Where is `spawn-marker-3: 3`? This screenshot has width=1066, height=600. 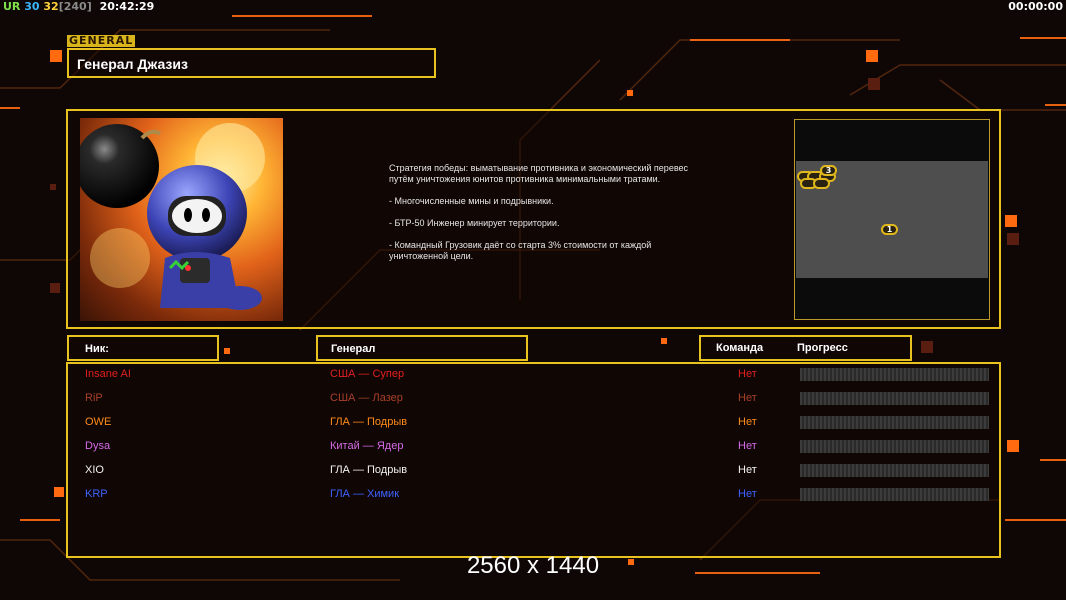 spawn-marker-3: 3 is located at coordinates (828, 170).